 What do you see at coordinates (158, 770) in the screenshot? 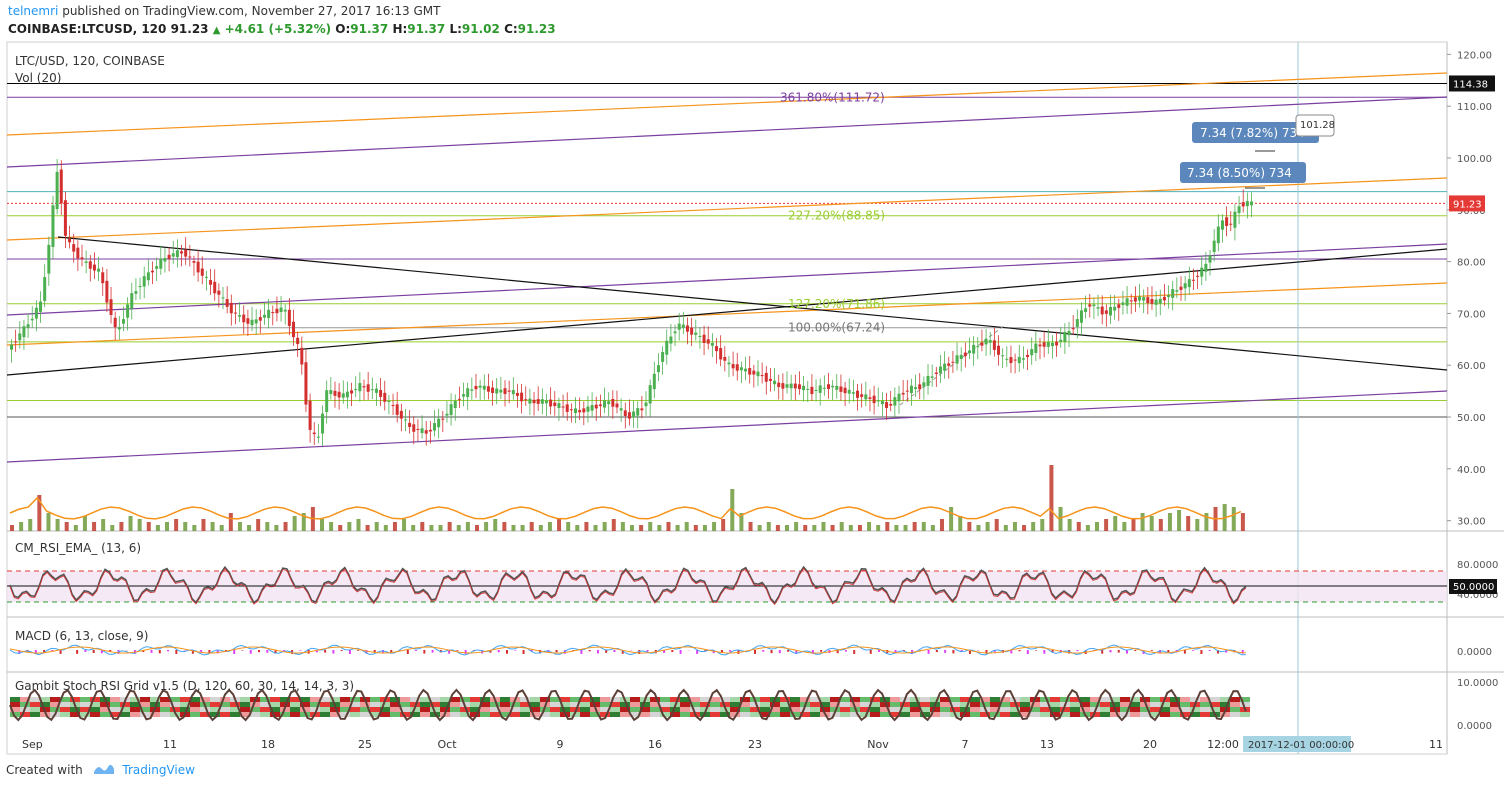
I see `tradingview-brand-link: TradingView` at bounding box center [158, 770].